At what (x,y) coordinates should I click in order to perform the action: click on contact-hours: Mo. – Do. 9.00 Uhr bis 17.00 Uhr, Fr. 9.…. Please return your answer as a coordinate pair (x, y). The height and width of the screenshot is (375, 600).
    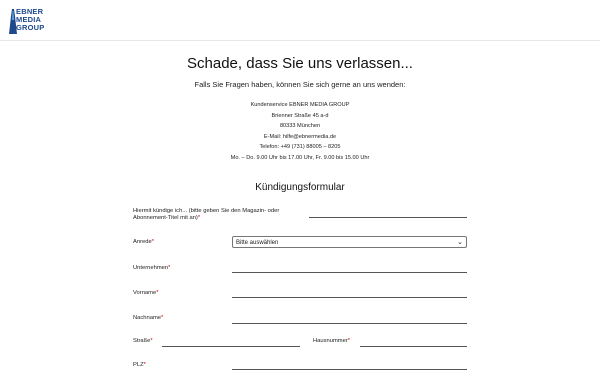
    Looking at the image, I should click on (300, 157).